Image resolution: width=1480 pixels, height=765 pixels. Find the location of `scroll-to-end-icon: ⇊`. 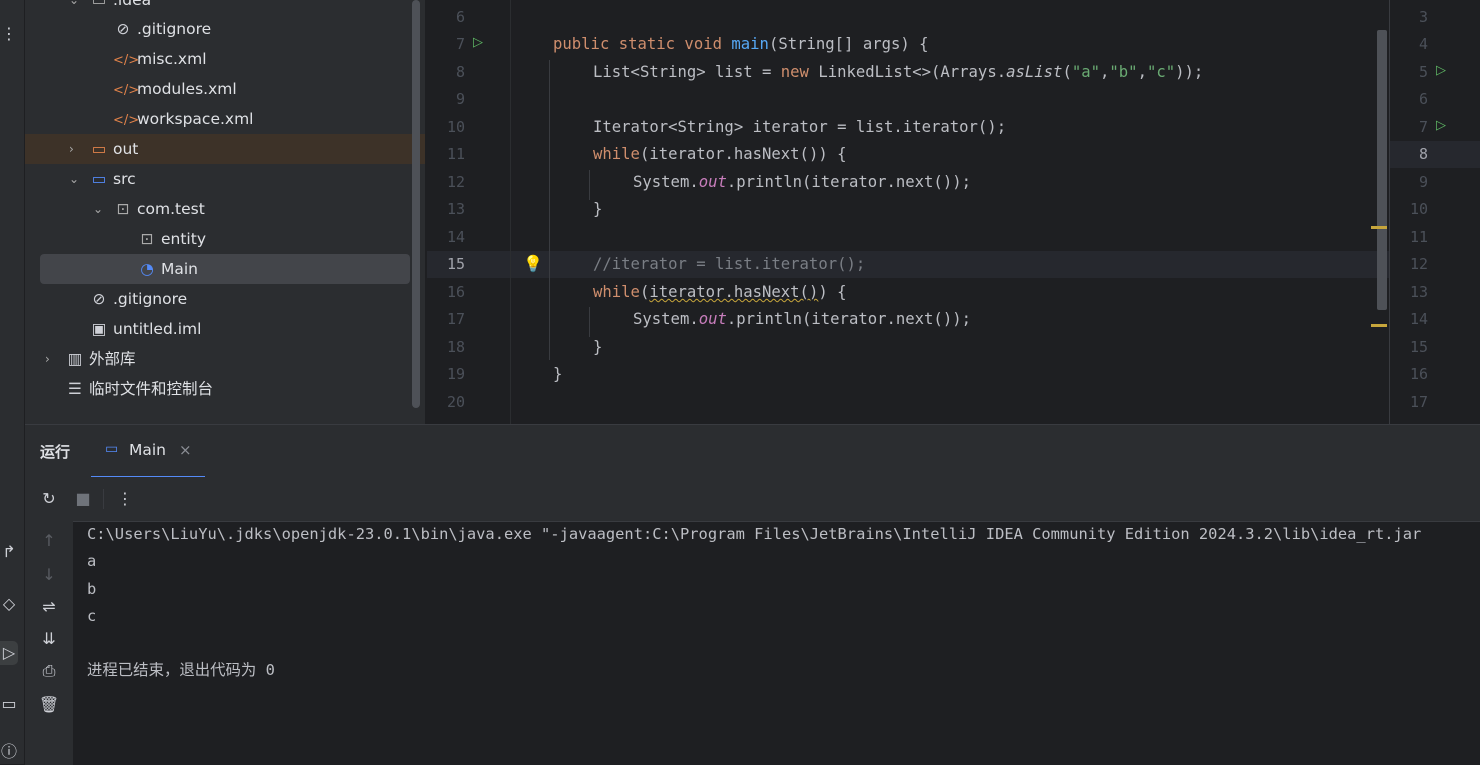

scroll-to-end-icon: ⇊ is located at coordinates (49, 639).